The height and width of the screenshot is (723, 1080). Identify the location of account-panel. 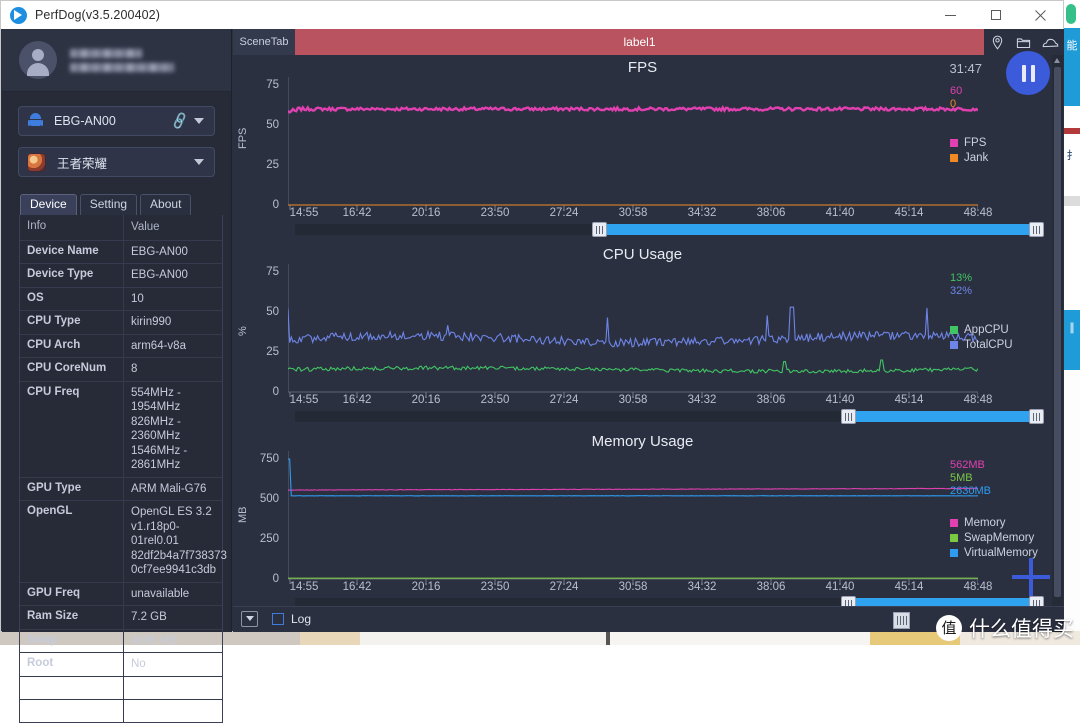
(116, 60).